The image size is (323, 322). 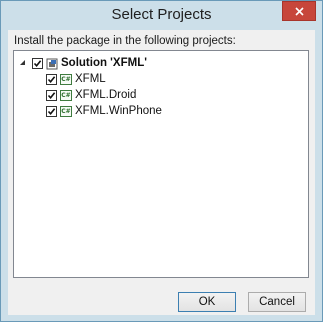 What do you see at coordinates (52, 63) in the screenshot?
I see `solution-icon` at bounding box center [52, 63].